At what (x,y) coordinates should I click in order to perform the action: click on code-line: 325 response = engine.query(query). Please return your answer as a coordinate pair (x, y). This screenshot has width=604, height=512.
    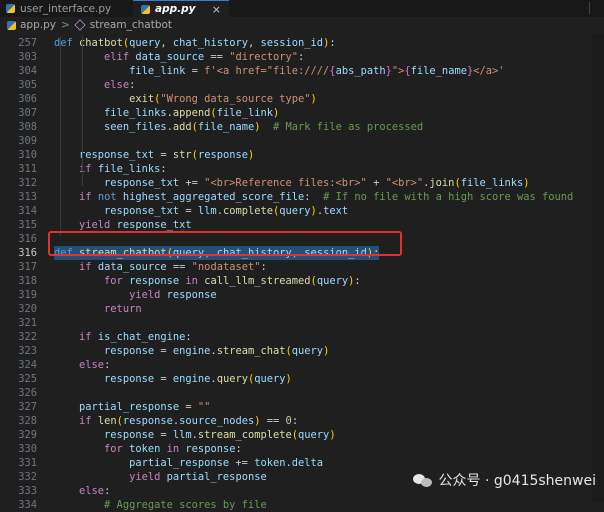
    Looking at the image, I should click on (302, 379).